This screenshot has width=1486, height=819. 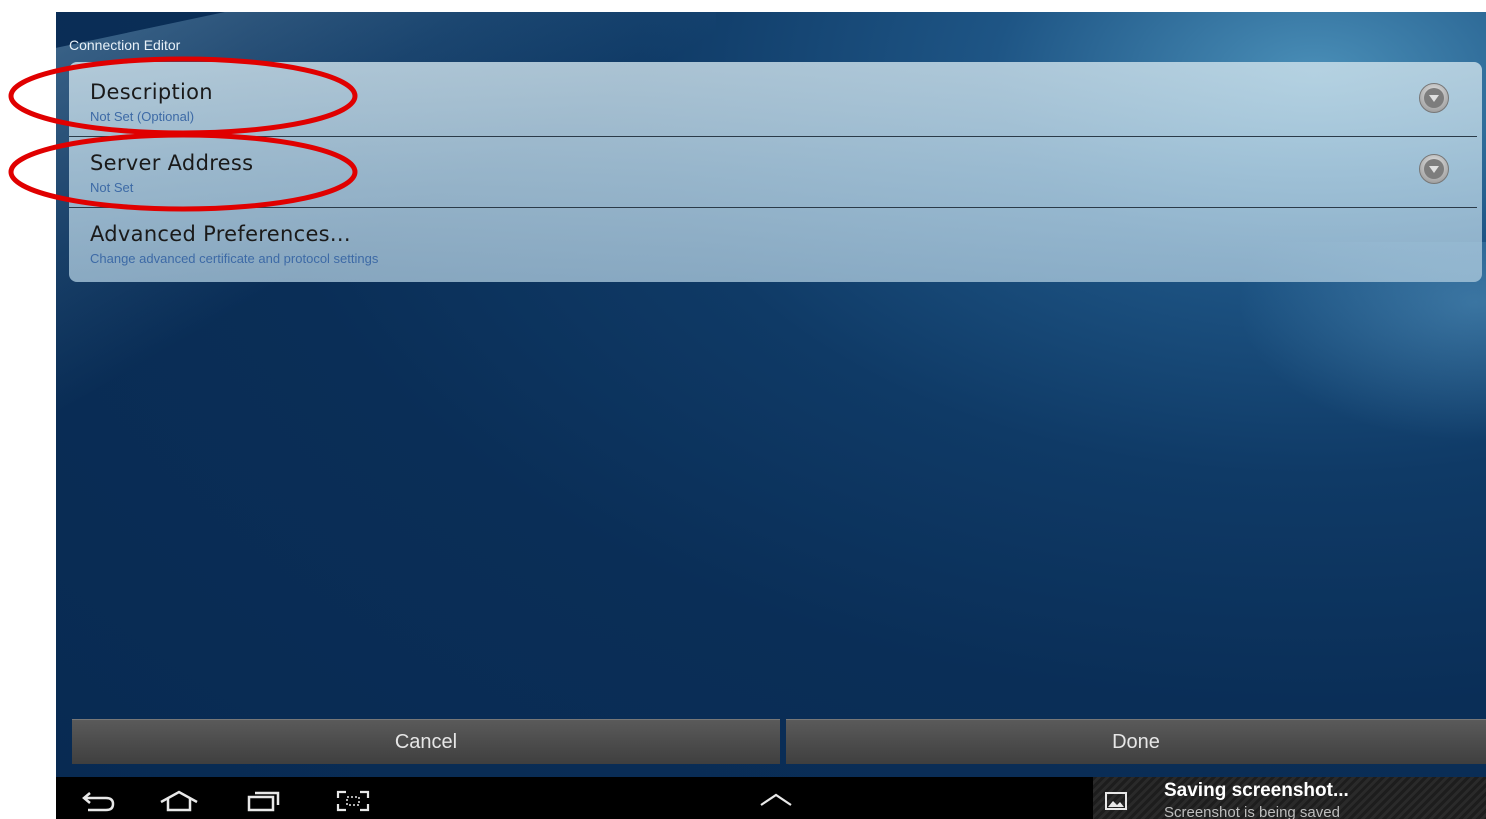 What do you see at coordinates (142, 116) in the screenshot?
I see `setting-description-value: Not Set (Optional)` at bounding box center [142, 116].